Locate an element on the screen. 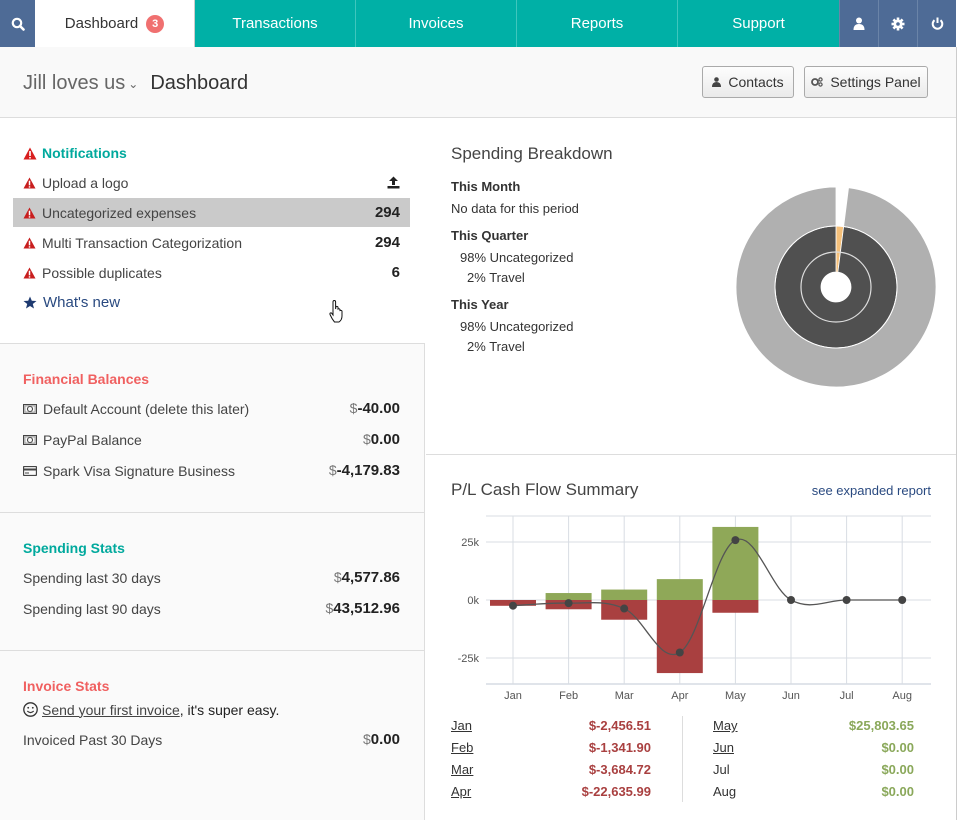 Image resolution: width=961 pixels, height=820 pixels. stat-value: 4,577.86 is located at coordinates (370, 577).